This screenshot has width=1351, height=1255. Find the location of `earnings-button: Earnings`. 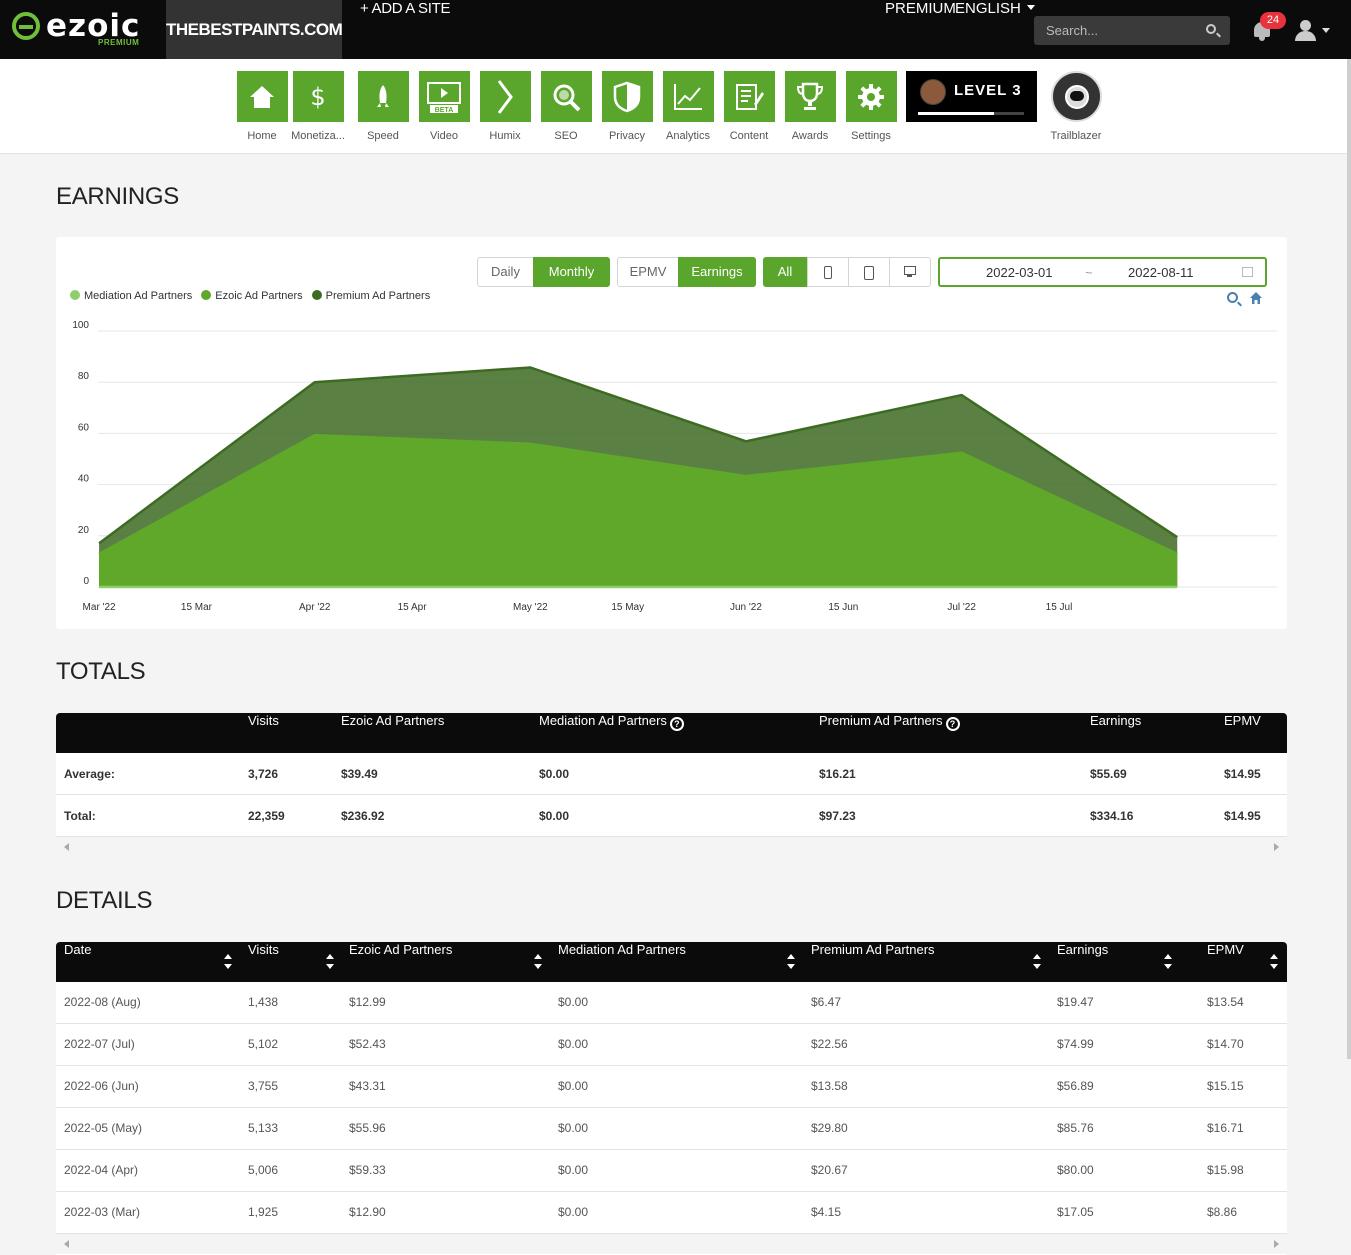

earnings-button: Earnings is located at coordinates (717, 272).